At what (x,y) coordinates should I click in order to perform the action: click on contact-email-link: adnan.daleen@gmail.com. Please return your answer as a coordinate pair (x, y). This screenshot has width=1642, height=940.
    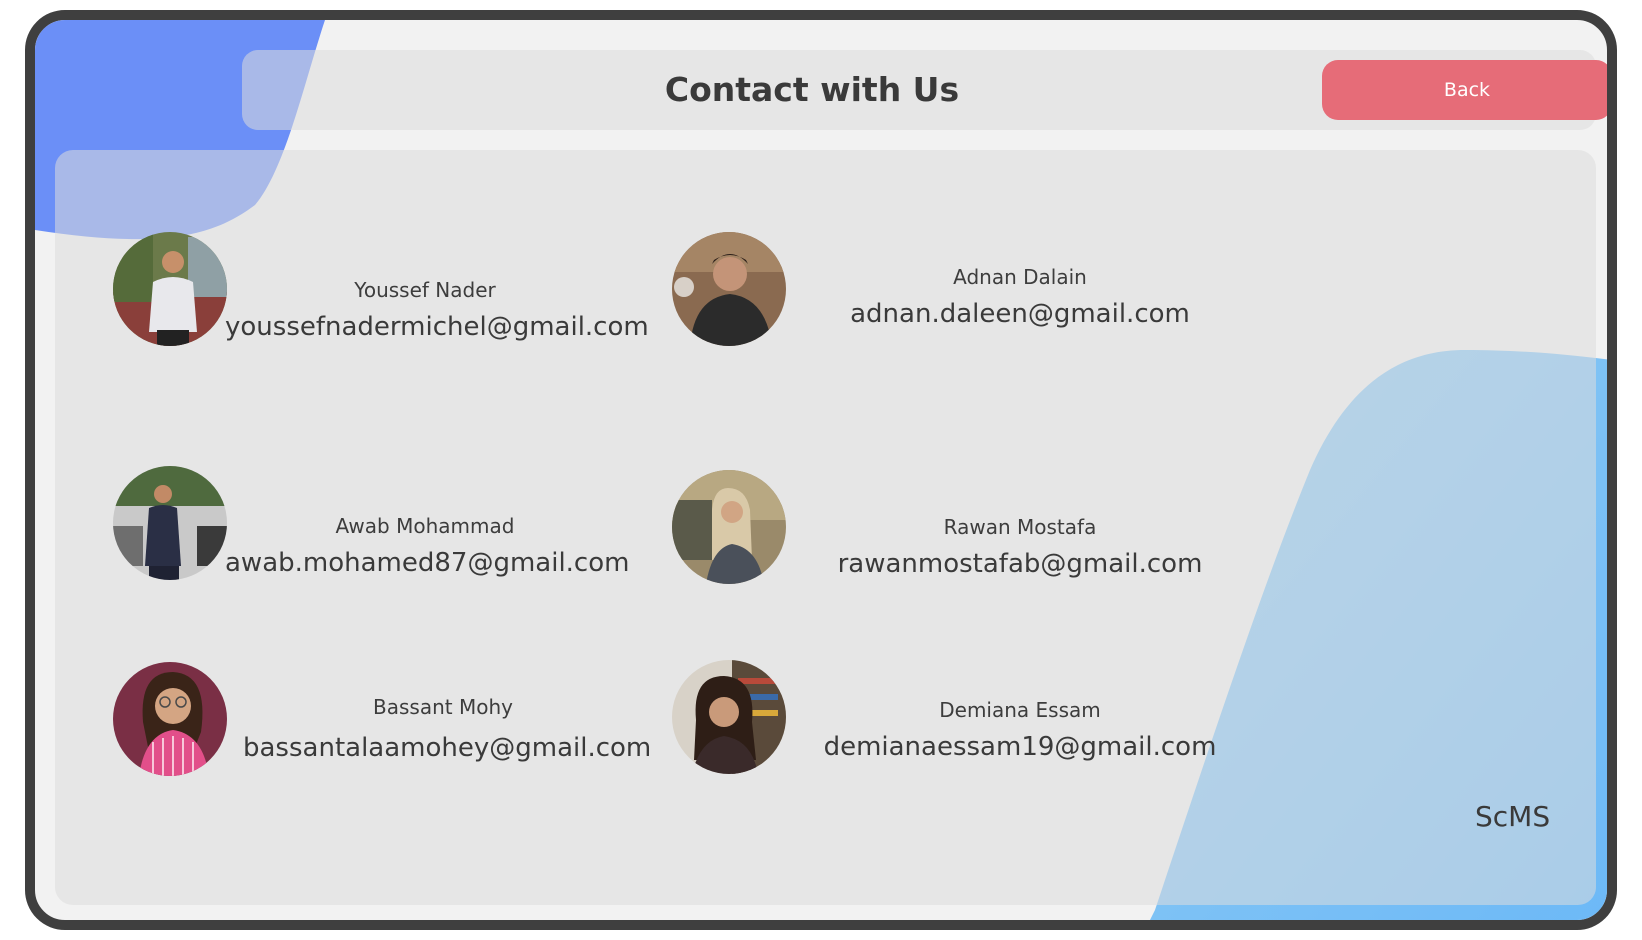
    Looking at the image, I should click on (1020, 314).